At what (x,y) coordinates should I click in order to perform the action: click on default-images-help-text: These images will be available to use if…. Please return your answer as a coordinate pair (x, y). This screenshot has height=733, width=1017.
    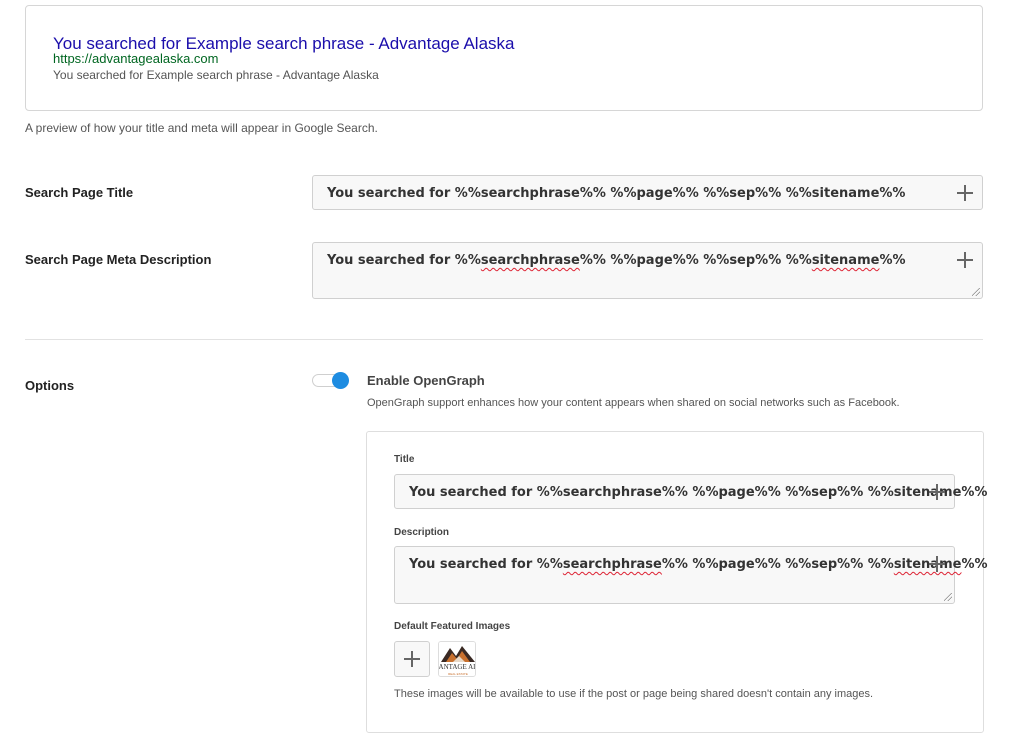
    Looking at the image, I should click on (634, 694).